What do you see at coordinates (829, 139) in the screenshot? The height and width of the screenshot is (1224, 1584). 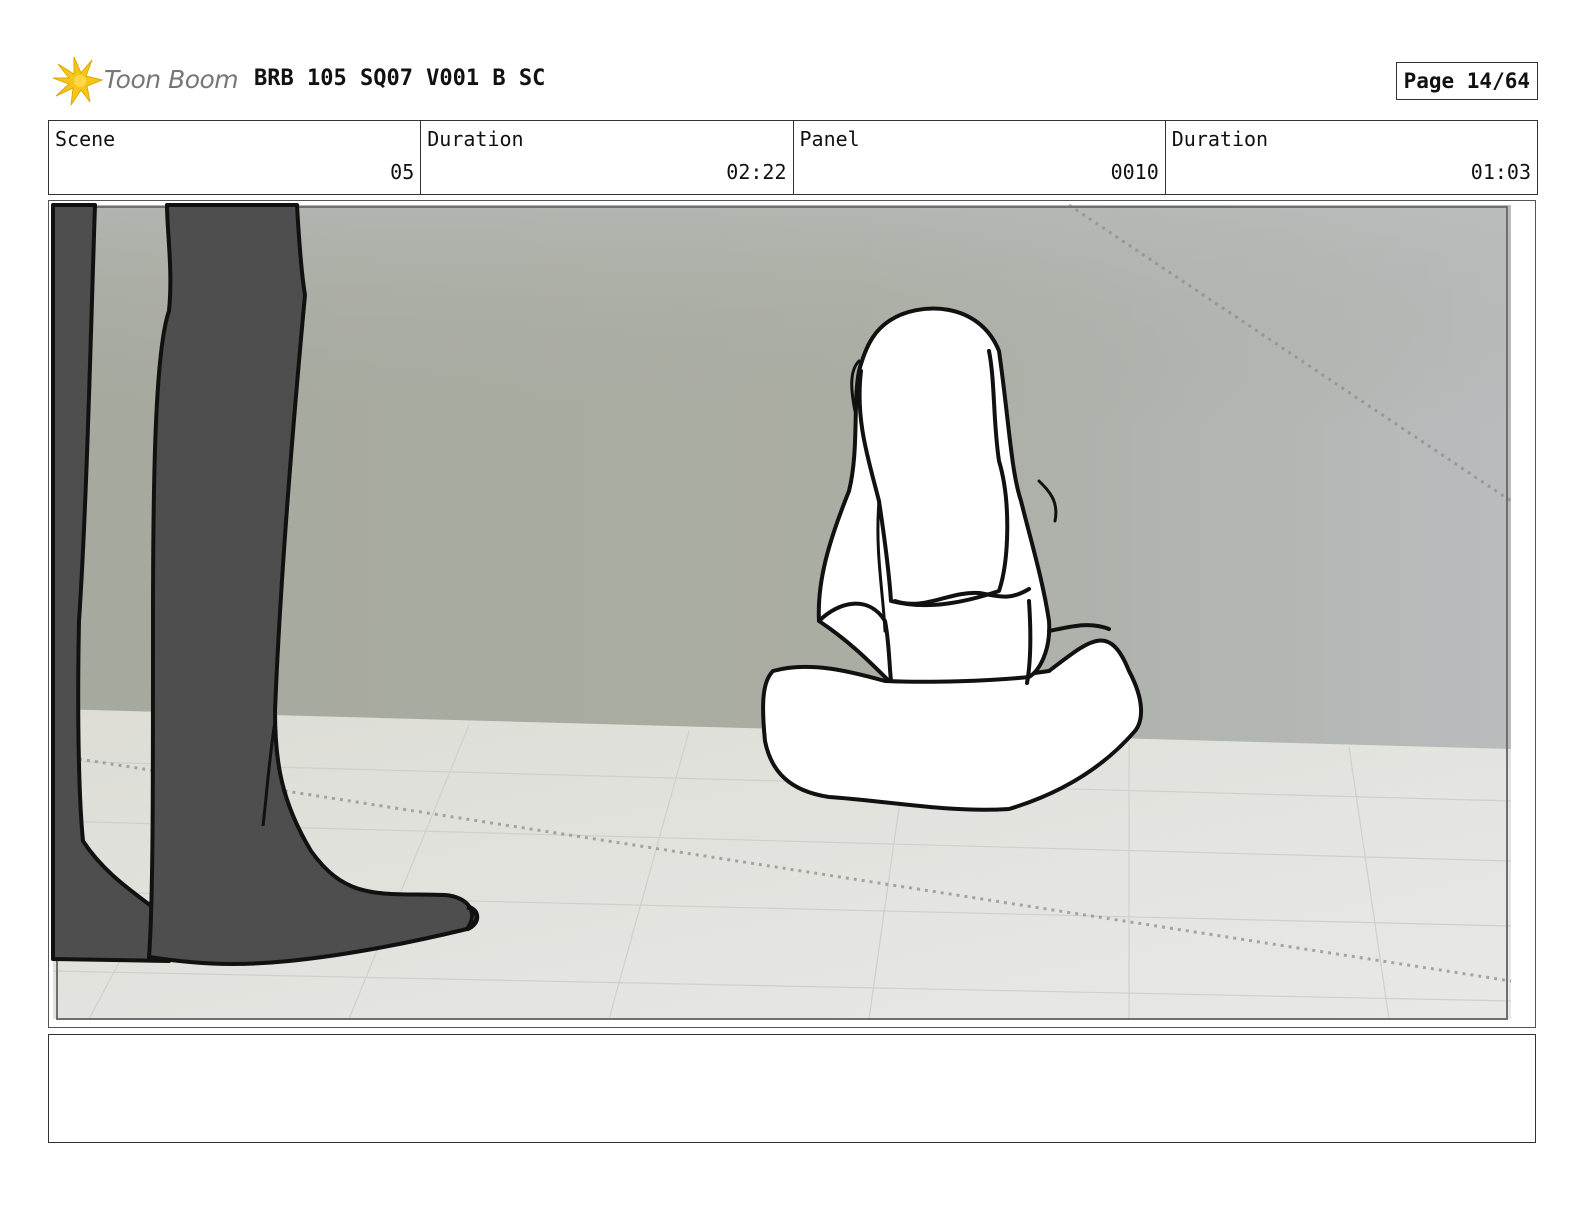 I see `panel-label: Panel` at bounding box center [829, 139].